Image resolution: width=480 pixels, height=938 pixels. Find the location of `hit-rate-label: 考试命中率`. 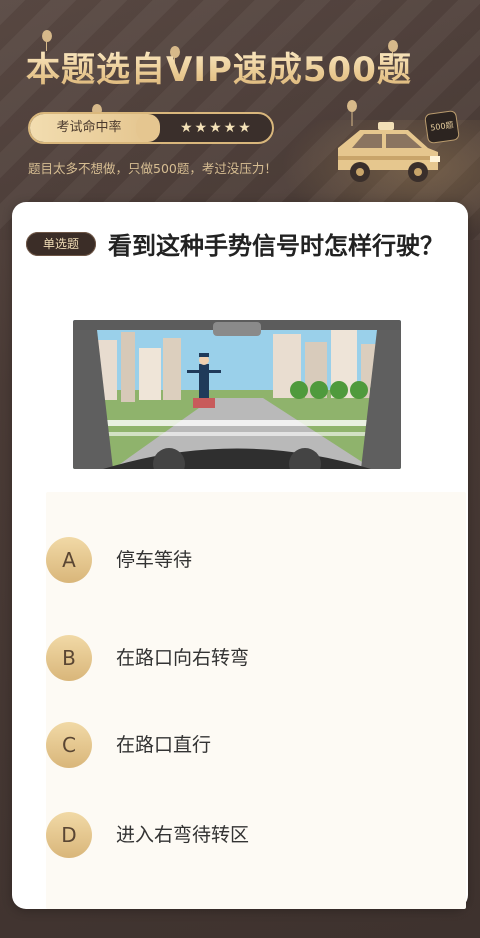

hit-rate-label: 考试命中率 is located at coordinates (95, 128).